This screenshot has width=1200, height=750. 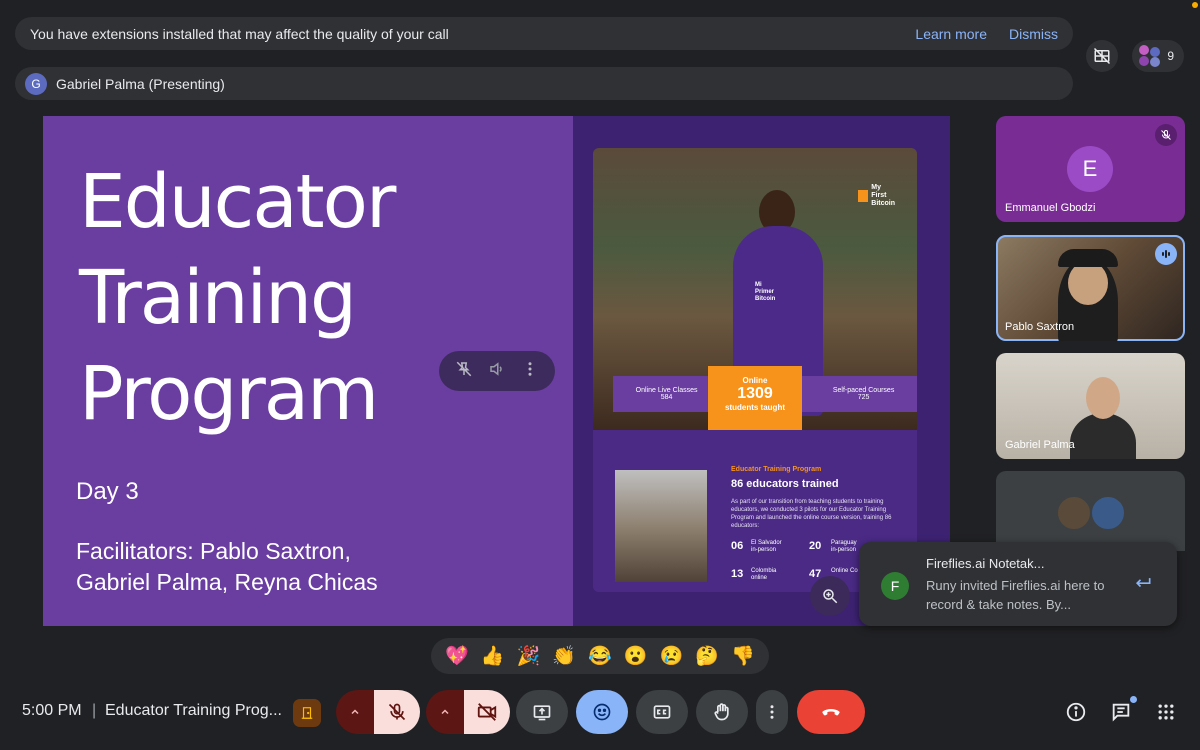 I want to click on leave-call-button, so click(x=831, y=712).